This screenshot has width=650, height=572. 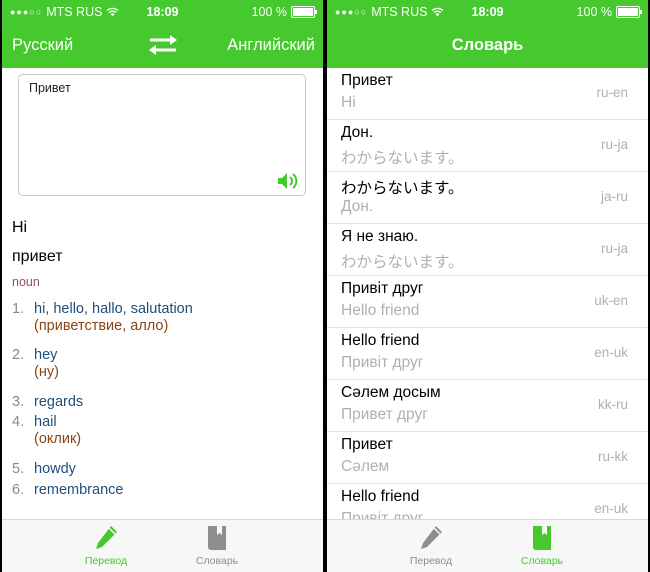 I want to click on part-of-speech: noun, so click(x=26, y=282).